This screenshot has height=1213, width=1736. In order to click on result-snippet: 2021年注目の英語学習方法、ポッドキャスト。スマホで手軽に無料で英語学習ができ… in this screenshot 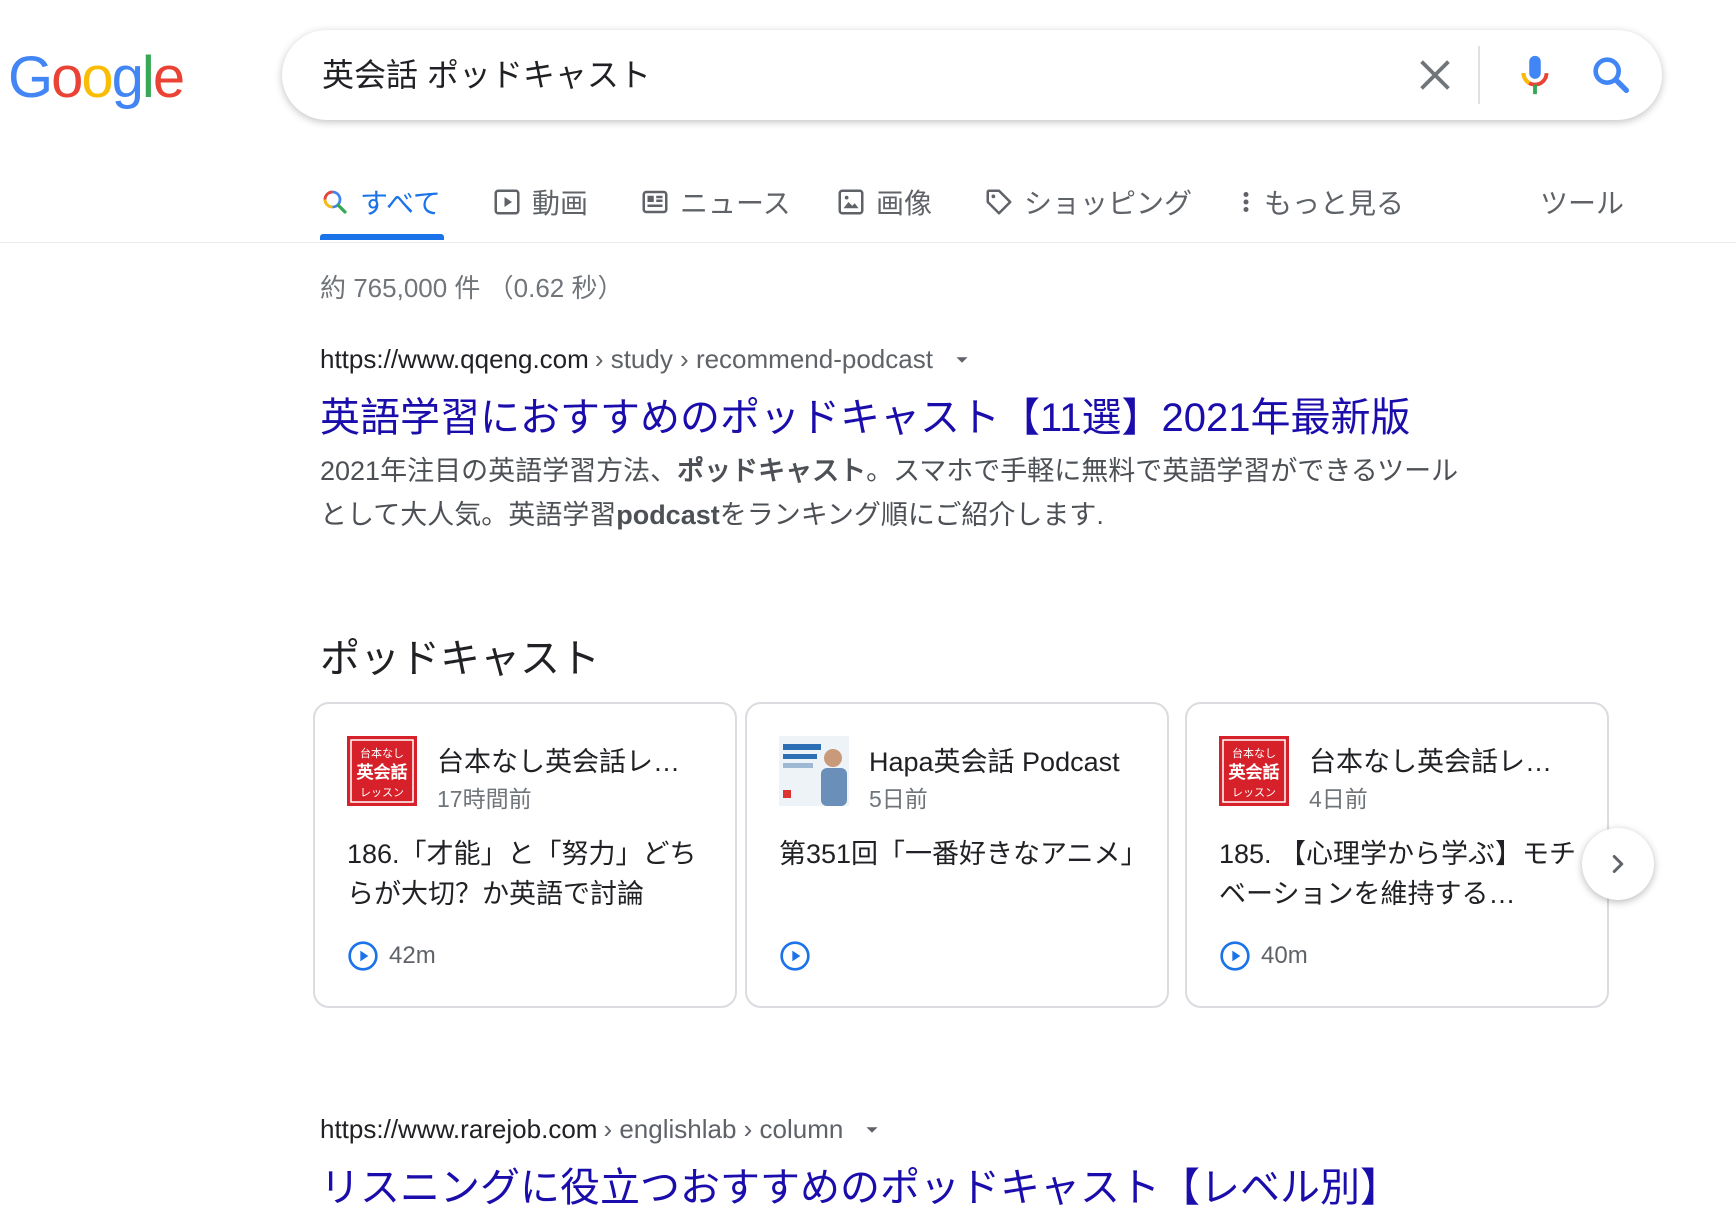, I will do `click(920, 493)`.